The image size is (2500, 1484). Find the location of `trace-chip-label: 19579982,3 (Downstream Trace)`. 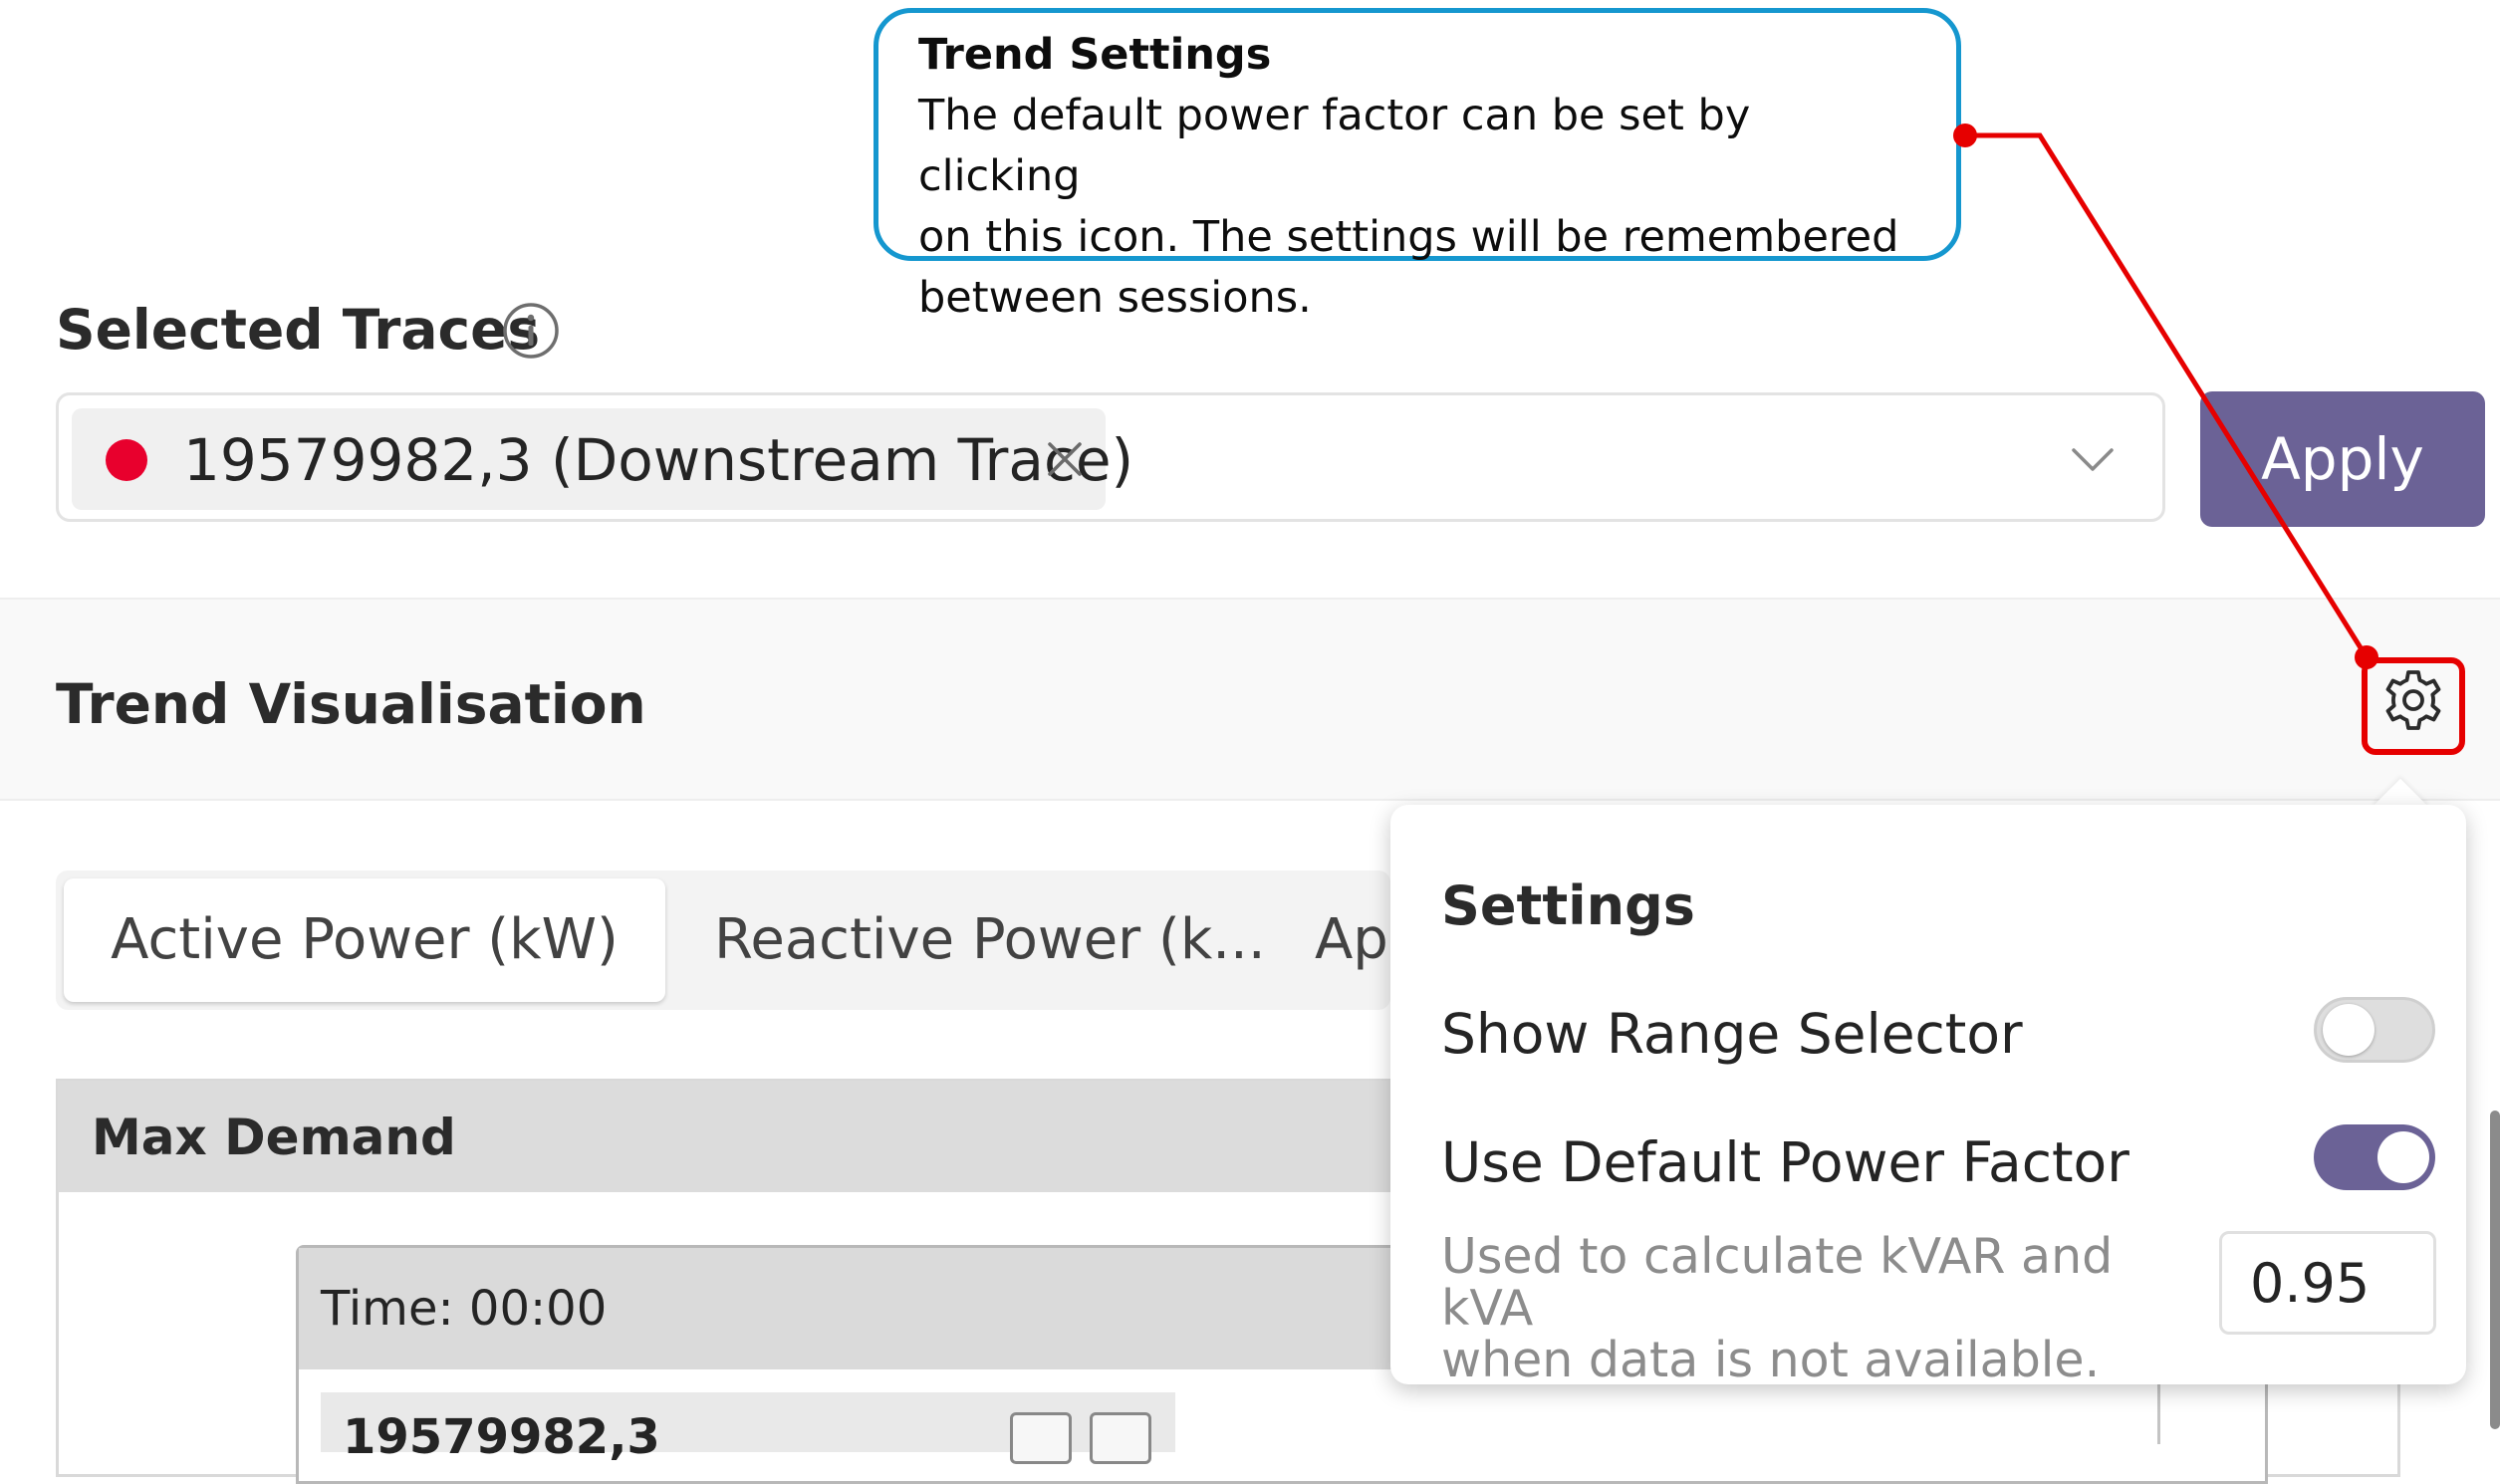

trace-chip-label: 19579982,3 (Downstream Trace) is located at coordinates (658, 460).